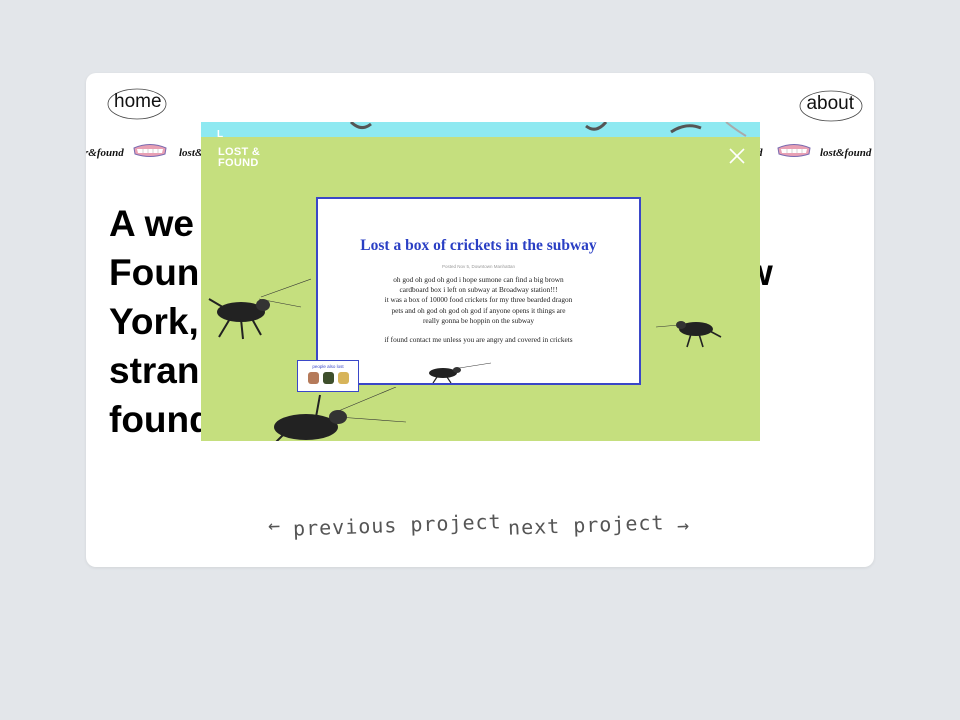 The height and width of the screenshot is (720, 960). What do you see at coordinates (478, 266) in the screenshot?
I see `post-meta: Posted Nov 5, Downtown Manhattan` at bounding box center [478, 266].